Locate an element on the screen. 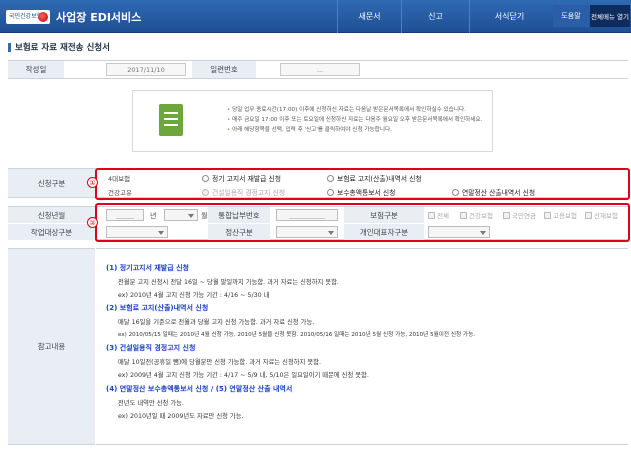  reference-label: 참고내용 is located at coordinates (51, 346).